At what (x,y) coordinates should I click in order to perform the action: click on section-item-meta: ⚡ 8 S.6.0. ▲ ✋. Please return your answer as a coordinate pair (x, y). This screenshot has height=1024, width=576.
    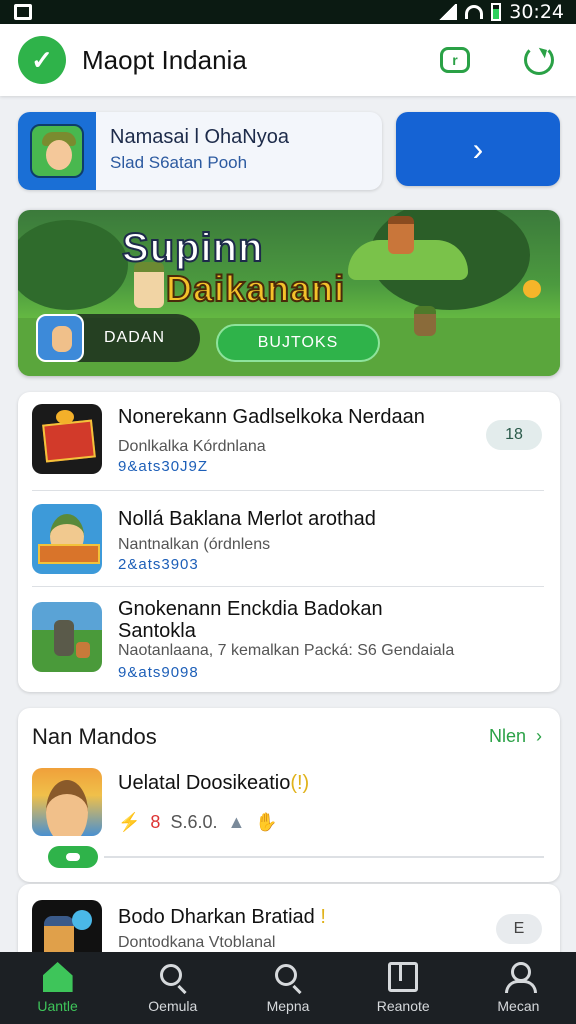
    Looking at the image, I should click on (198, 822).